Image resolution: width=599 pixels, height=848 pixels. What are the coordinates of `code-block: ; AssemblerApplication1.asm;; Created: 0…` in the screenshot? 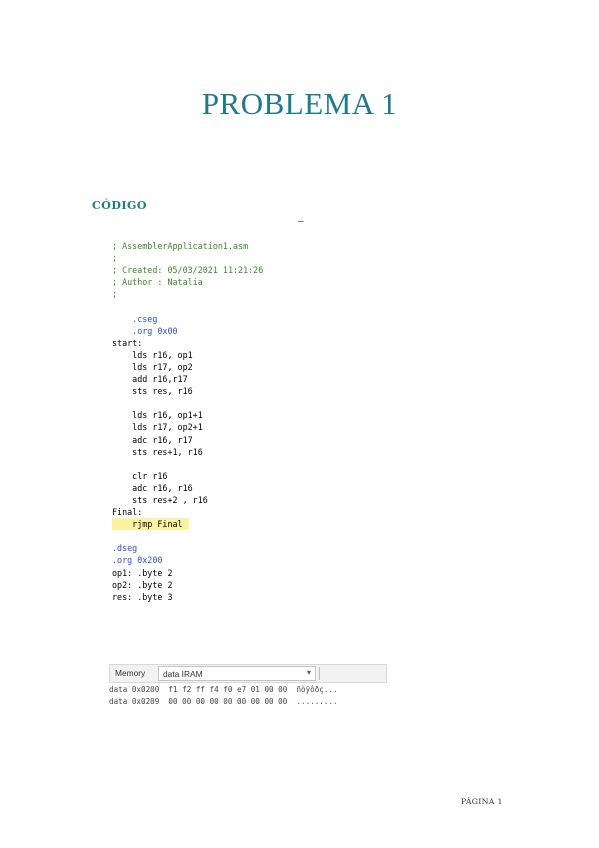 It's located at (187, 421).